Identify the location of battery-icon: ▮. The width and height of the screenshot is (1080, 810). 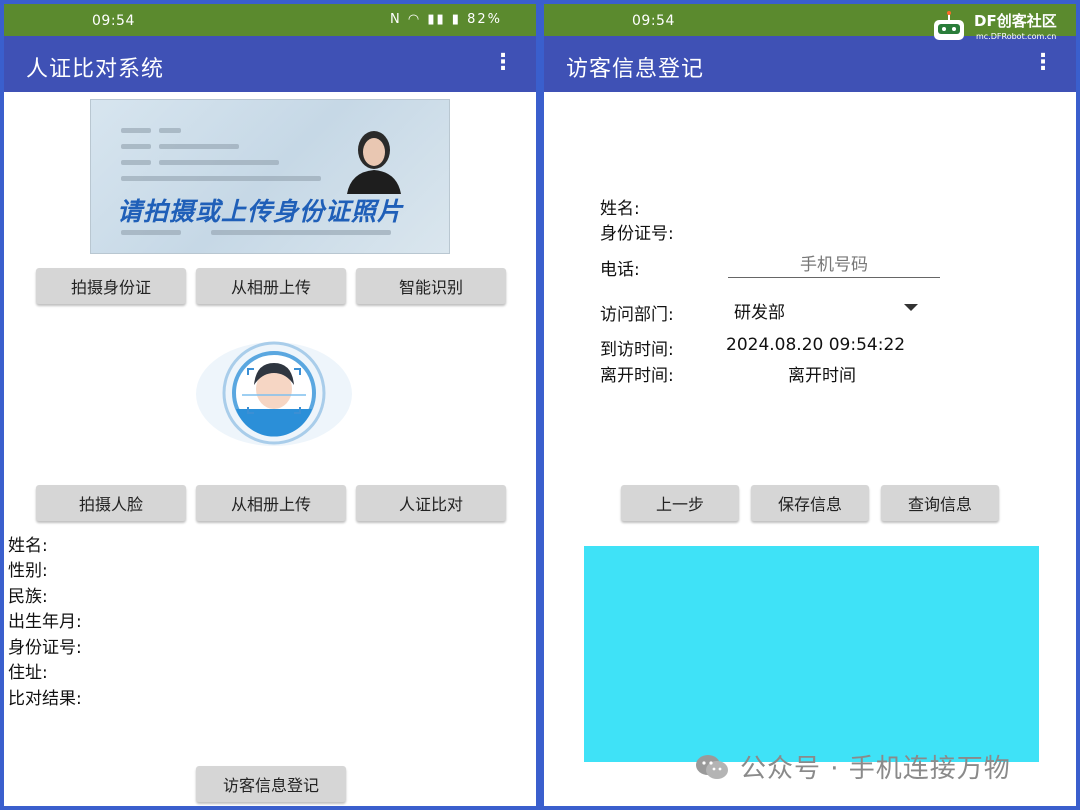
(456, 19).